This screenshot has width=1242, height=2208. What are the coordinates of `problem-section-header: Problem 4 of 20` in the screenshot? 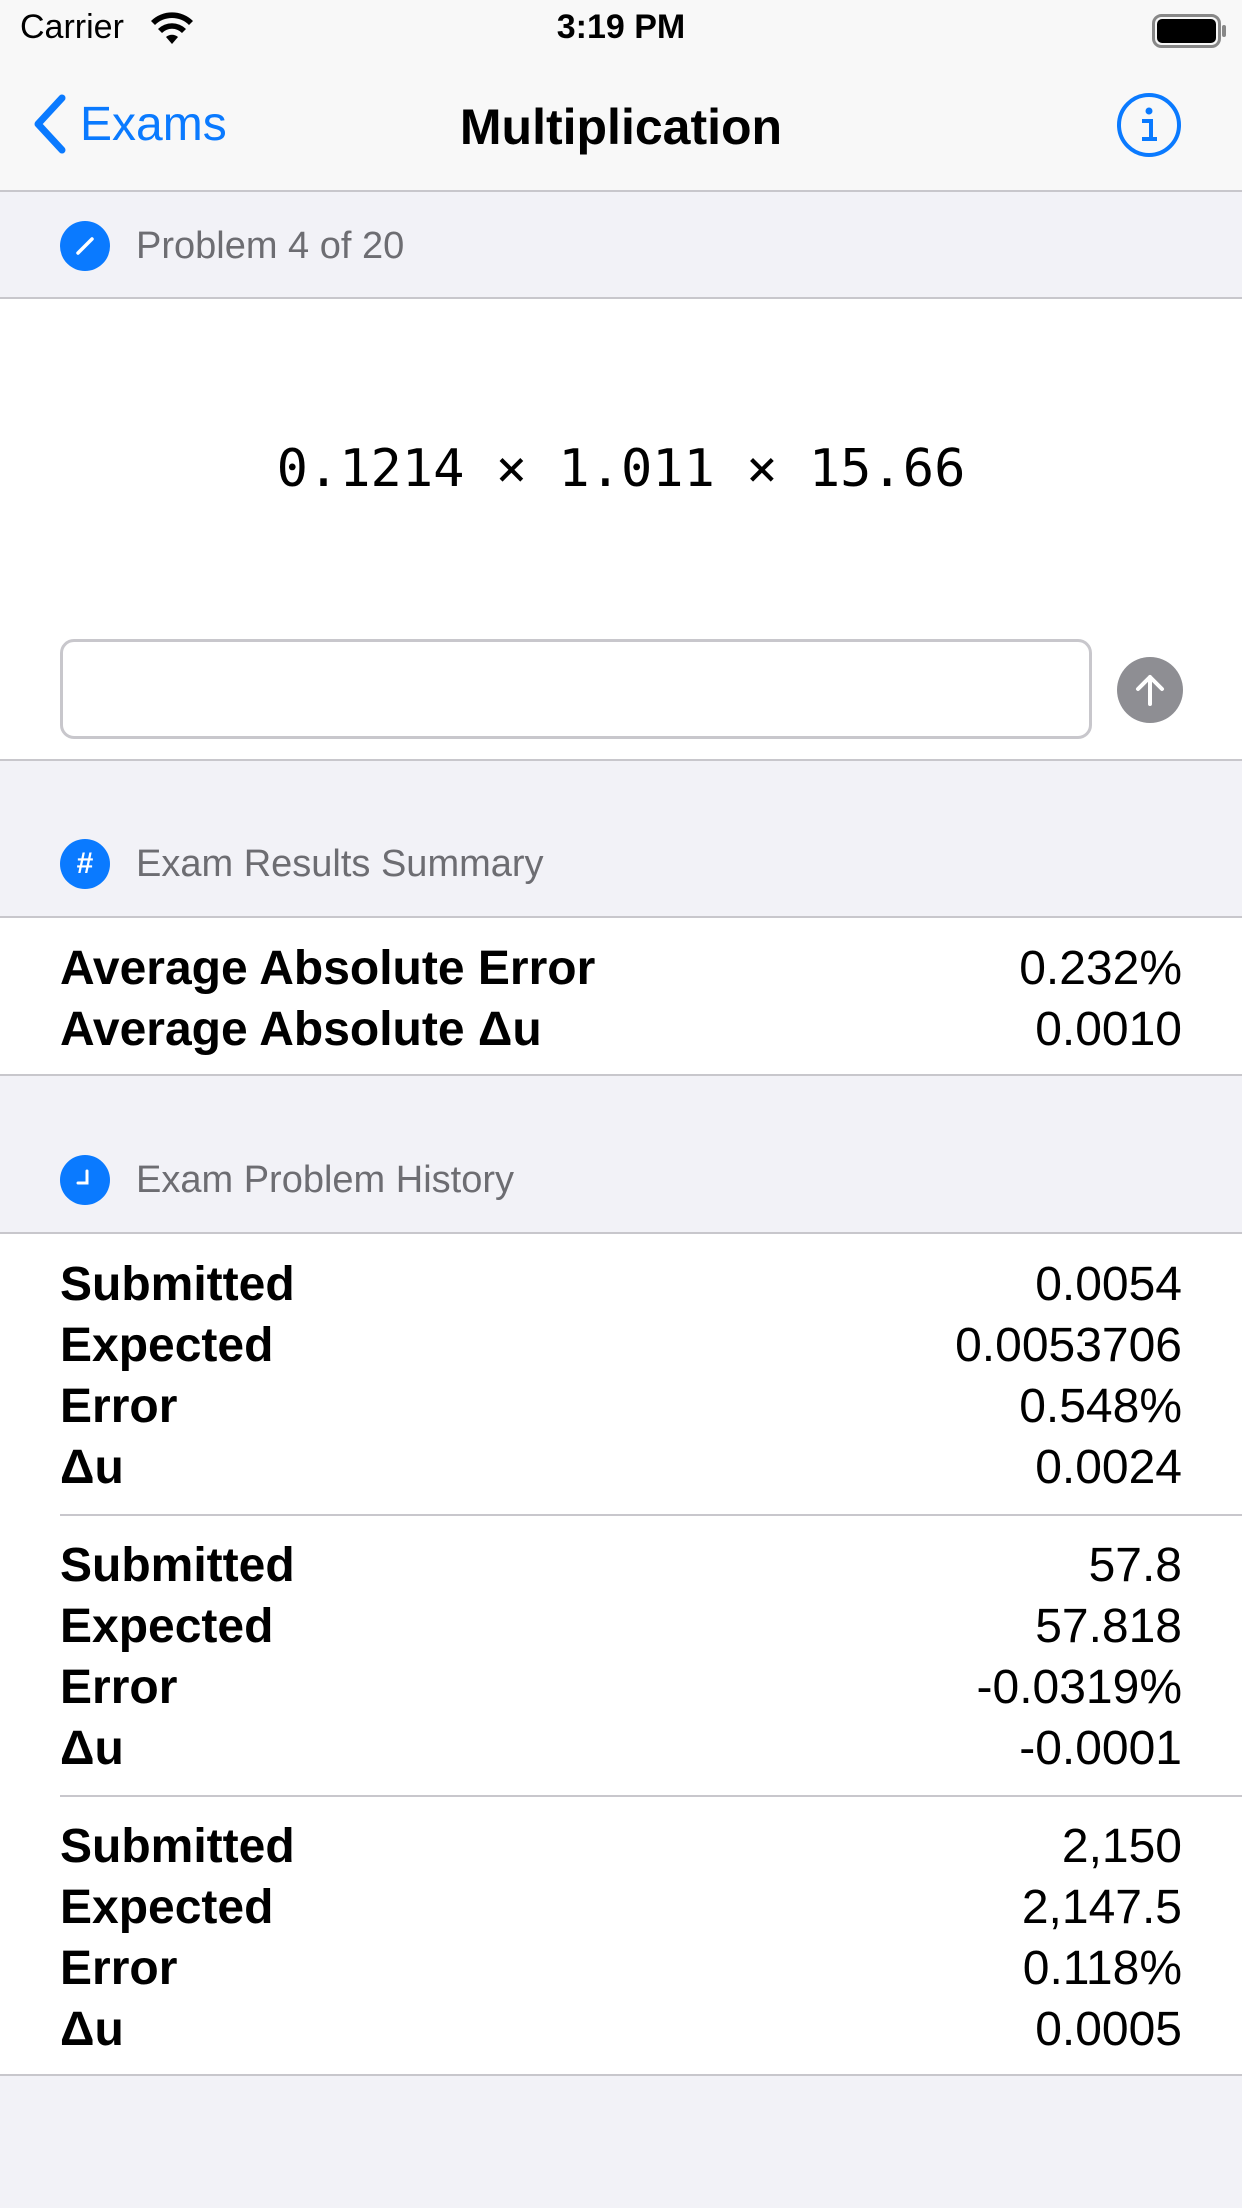 It's located at (621, 246).